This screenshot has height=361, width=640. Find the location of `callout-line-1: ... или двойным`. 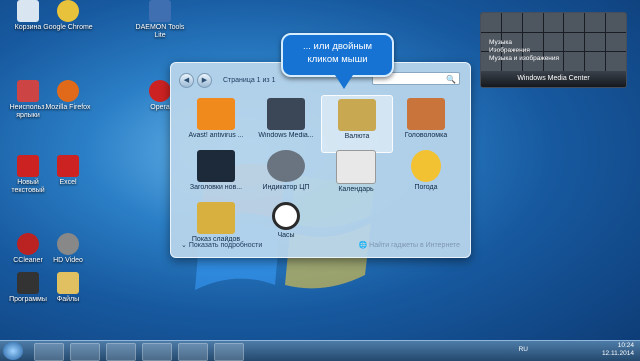

callout-line-1: ... или двойным is located at coordinates (337, 46).